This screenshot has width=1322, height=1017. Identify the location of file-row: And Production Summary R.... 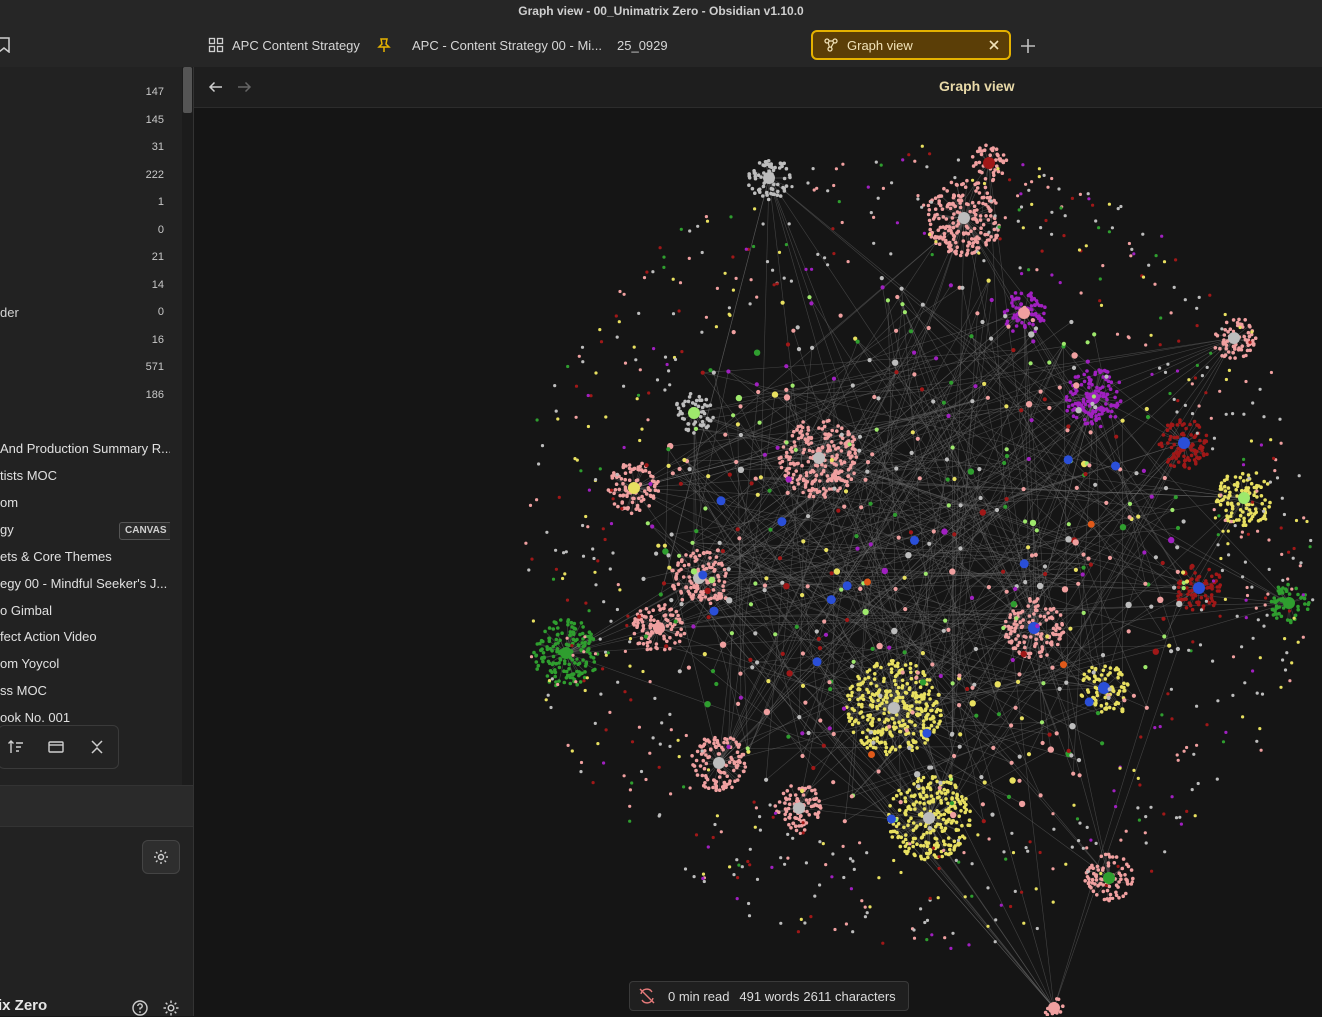
(85, 452).